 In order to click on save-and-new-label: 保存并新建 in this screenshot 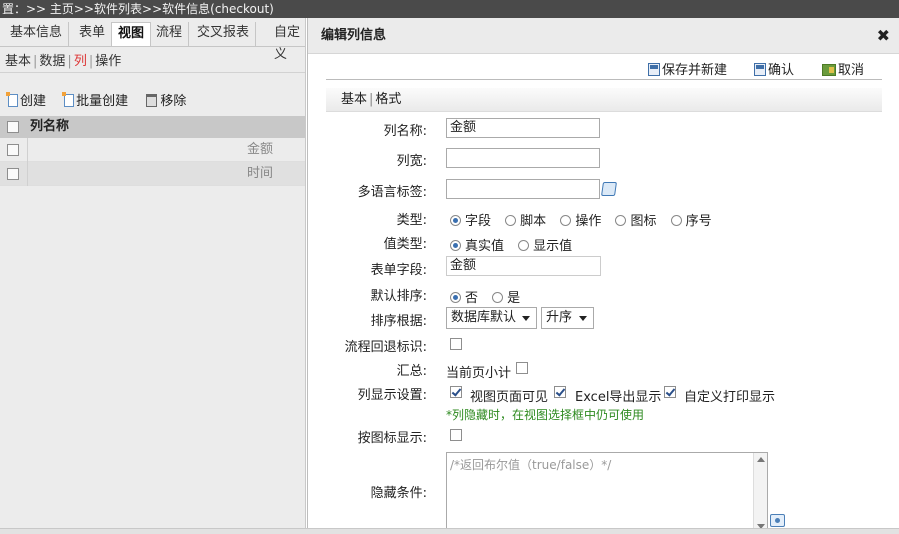, I will do `click(695, 70)`.